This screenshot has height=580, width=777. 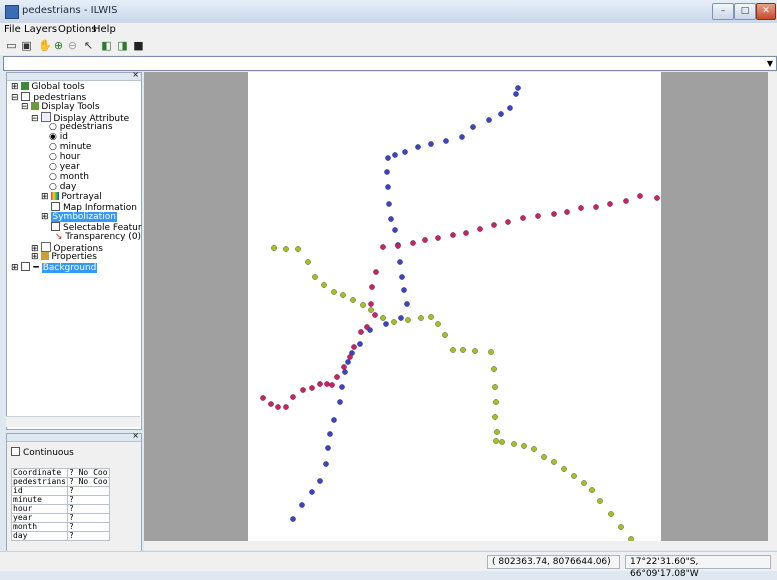 I want to click on attr-radio-year: ○ year, so click(x=64, y=167).